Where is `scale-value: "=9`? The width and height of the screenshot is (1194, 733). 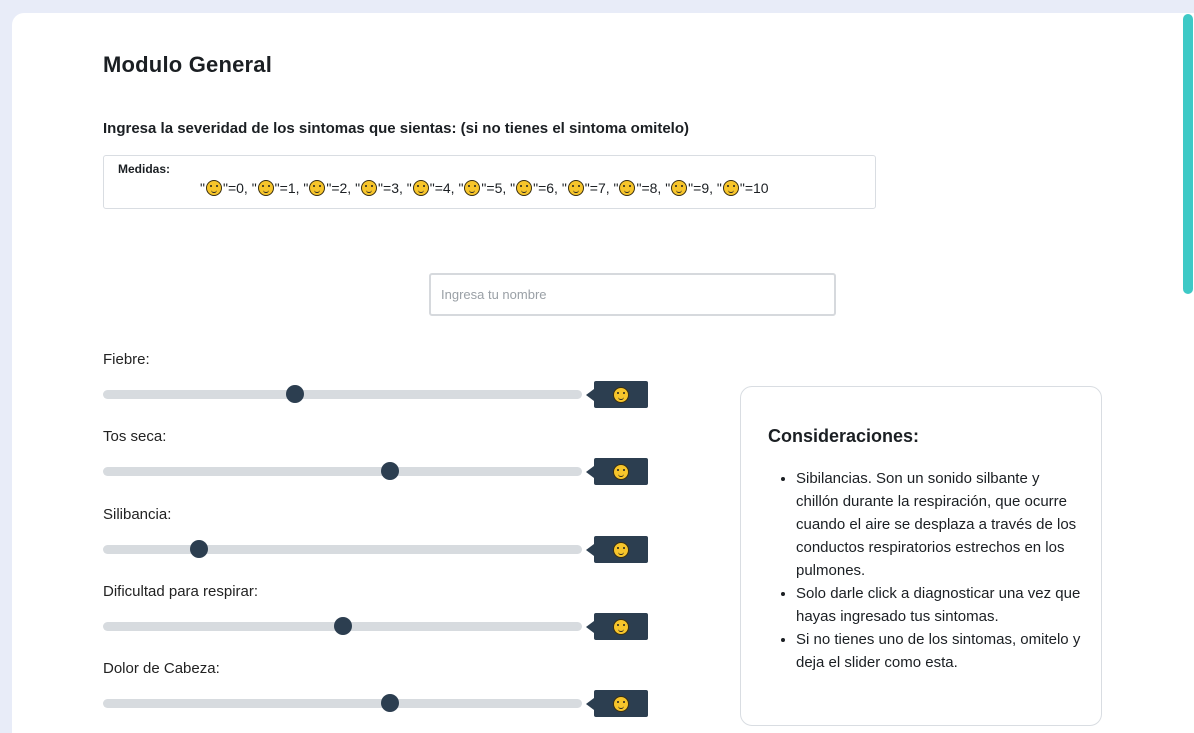 scale-value: "=9 is located at coordinates (699, 188).